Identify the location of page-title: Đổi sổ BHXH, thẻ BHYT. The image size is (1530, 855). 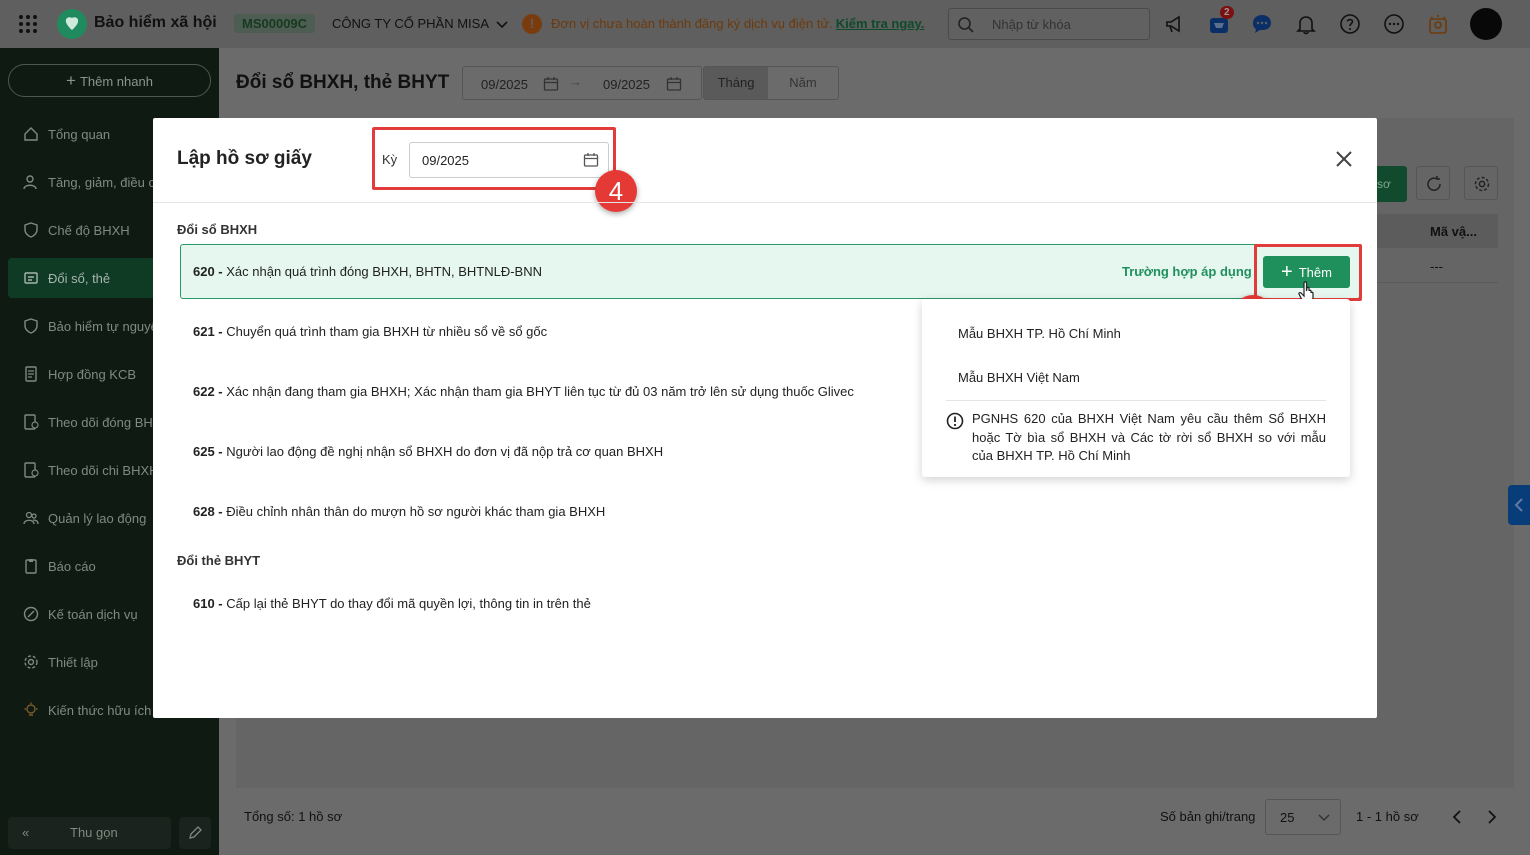
(343, 82).